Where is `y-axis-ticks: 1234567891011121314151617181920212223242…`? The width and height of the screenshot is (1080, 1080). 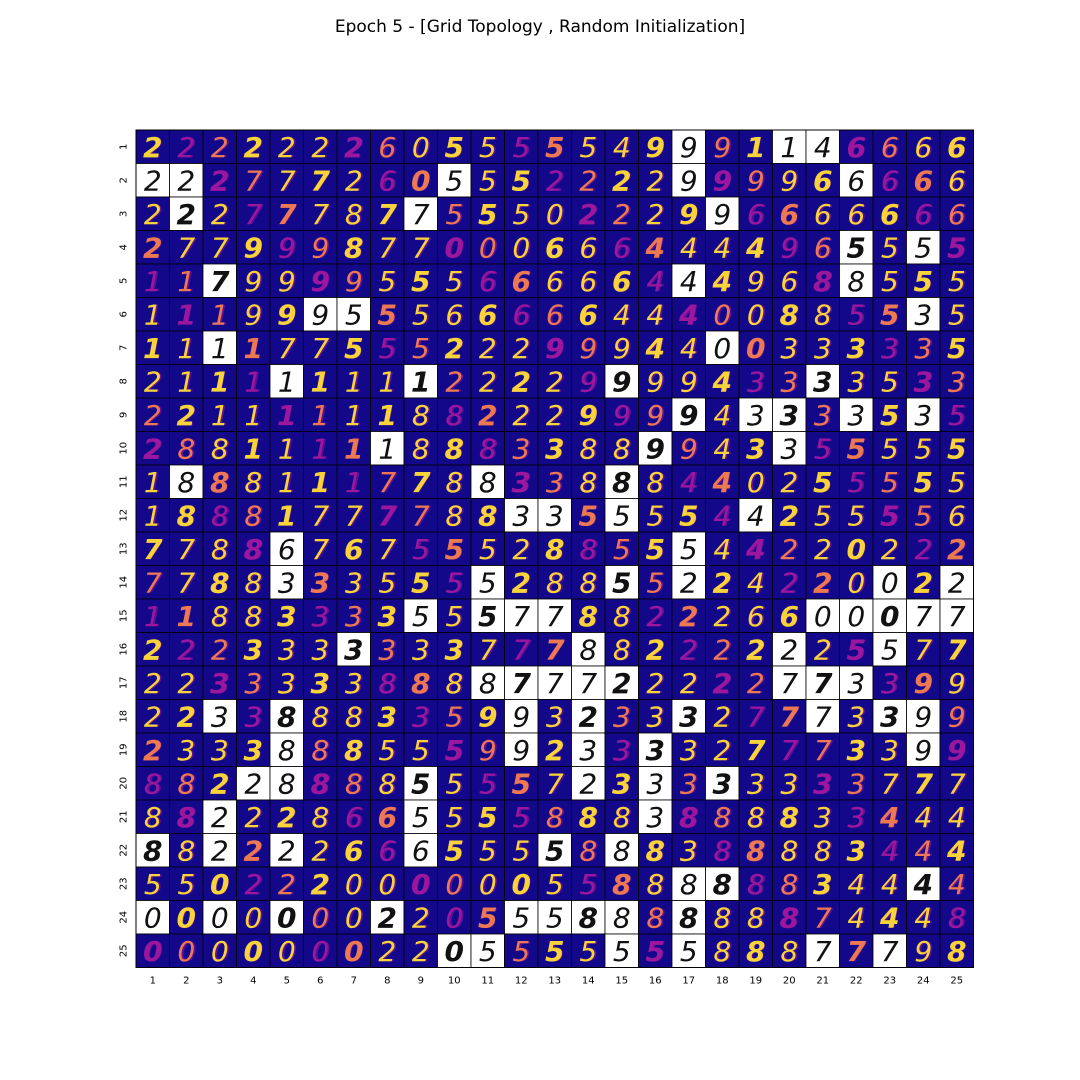 y-axis-ticks: 1234567891011121314151617181920212223242… is located at coordinates (124, 551).